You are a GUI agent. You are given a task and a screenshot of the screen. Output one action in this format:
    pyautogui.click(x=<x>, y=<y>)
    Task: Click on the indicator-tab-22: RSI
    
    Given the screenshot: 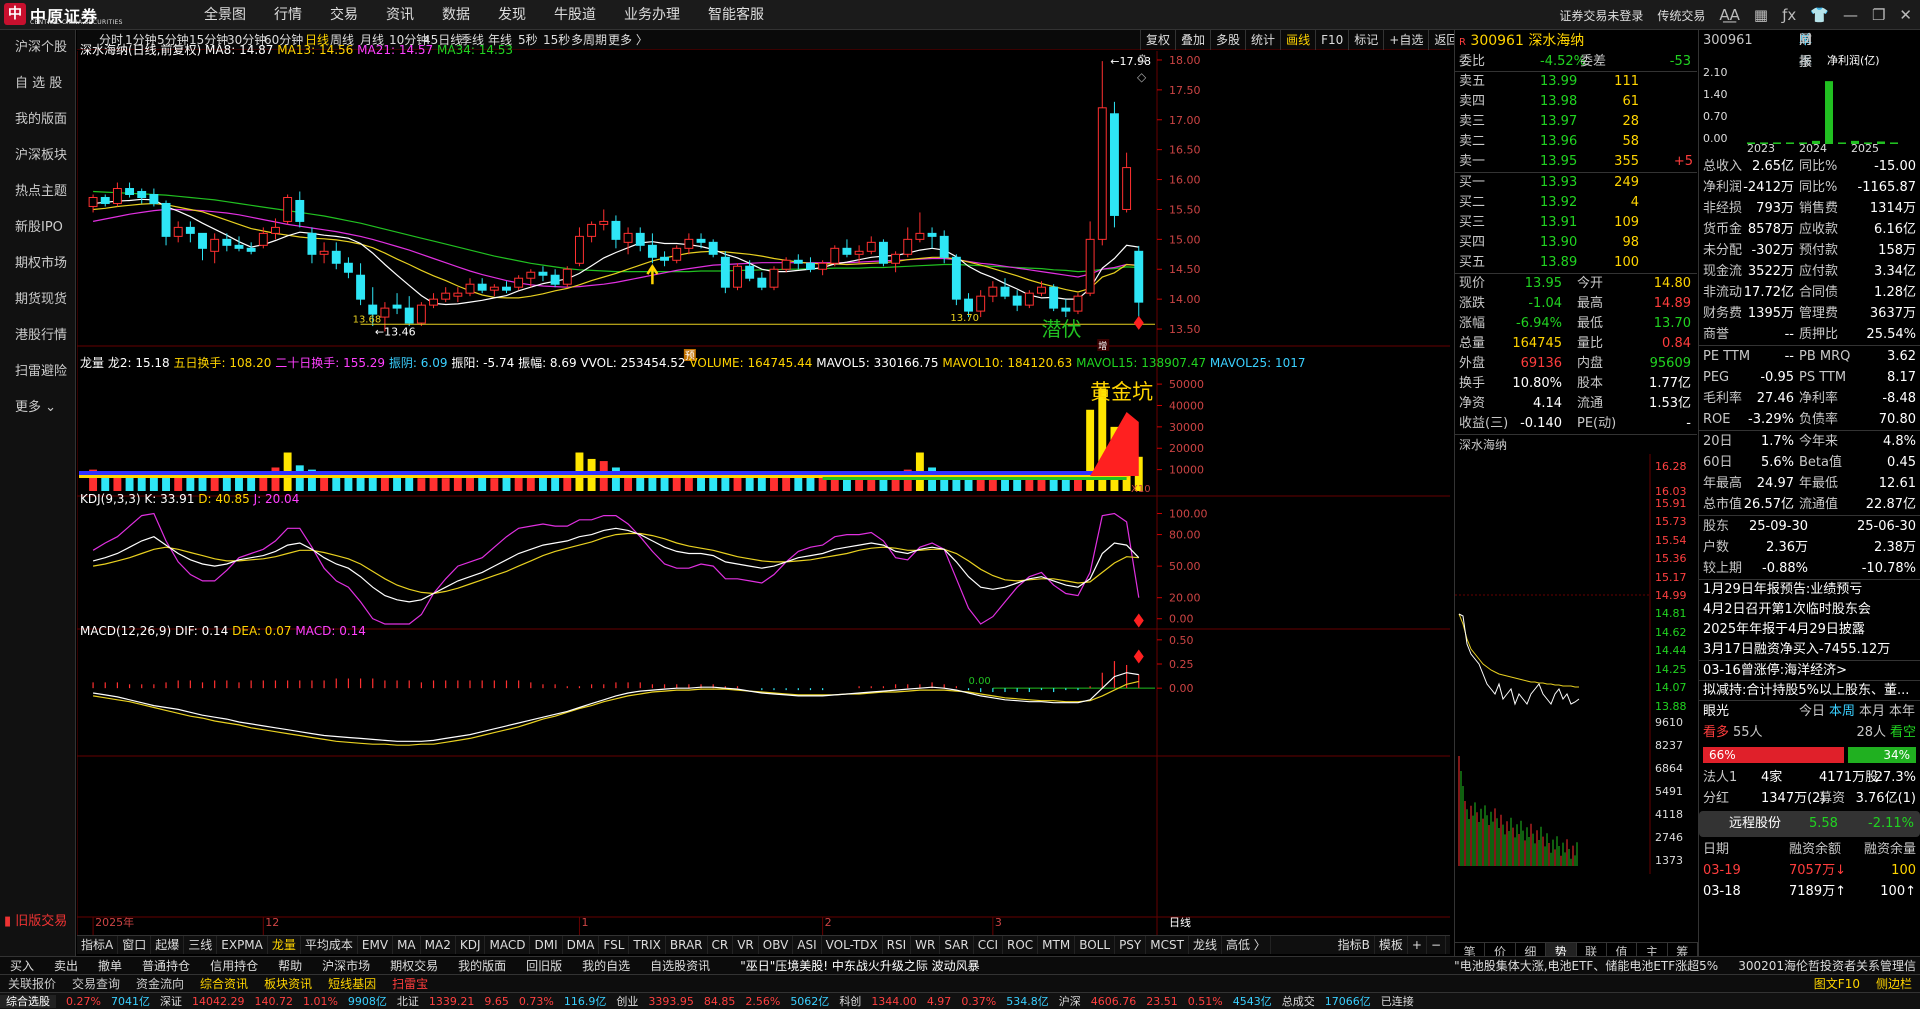 What is the action you would take?
    pyautogui.click(x=897, y=945)
    